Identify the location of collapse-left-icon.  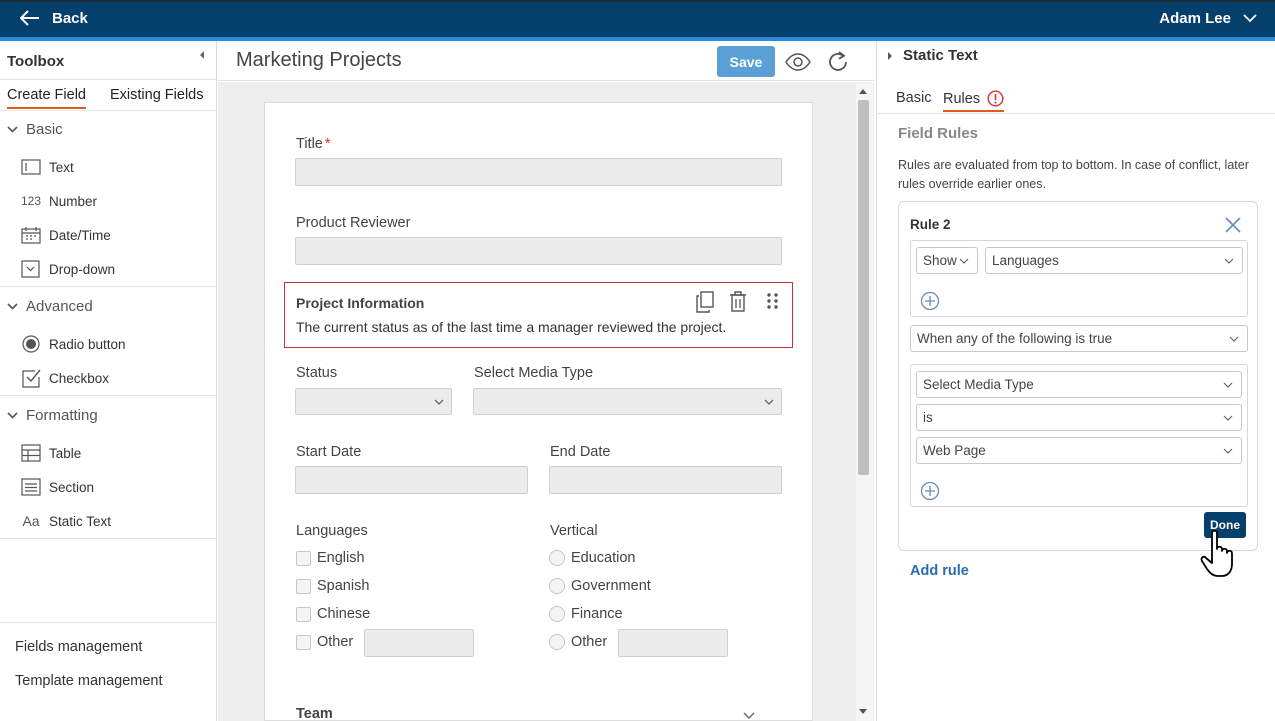
(202, 55).